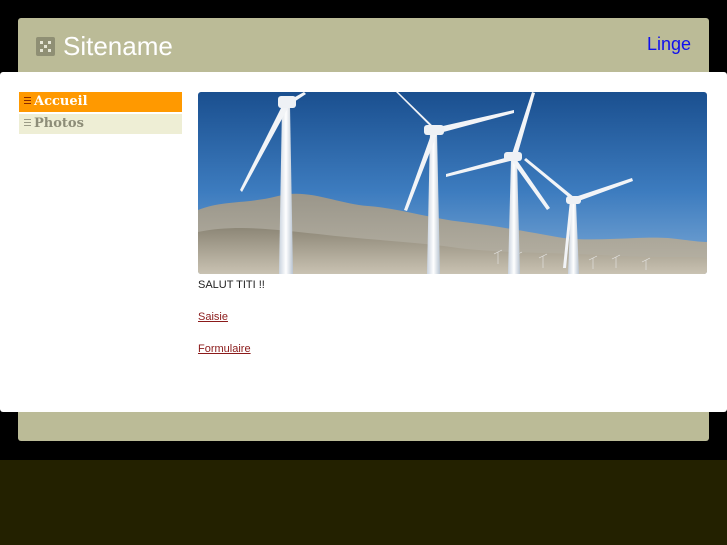 Image resolution: width=727 pixels, height=545 pixels. What do you see at coordinates (118, 46) in the screenshot?
I see `site-title: Sitename` at bounding box center [118, 46].